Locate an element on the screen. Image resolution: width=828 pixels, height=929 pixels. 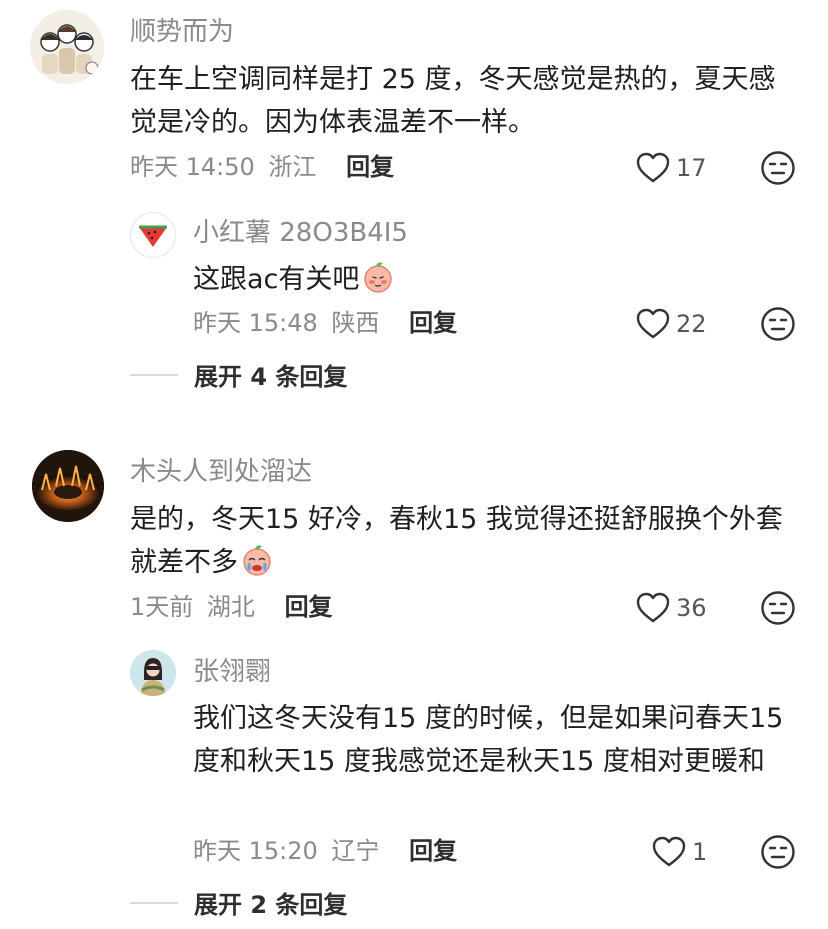
comment-text: 是的，冬天15 好冷，春秋15 我觉得还挺舒服换个外套就差不多 is located at coordinates (456, 541).